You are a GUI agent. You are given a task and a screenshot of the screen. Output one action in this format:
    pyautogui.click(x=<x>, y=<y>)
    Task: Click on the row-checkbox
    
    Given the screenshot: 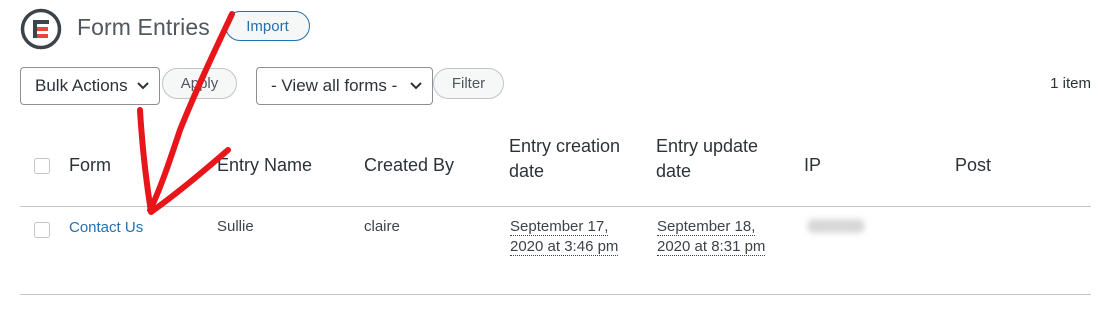 What is the action you would take?
    pyautogui.click(x=42, y=230)
    